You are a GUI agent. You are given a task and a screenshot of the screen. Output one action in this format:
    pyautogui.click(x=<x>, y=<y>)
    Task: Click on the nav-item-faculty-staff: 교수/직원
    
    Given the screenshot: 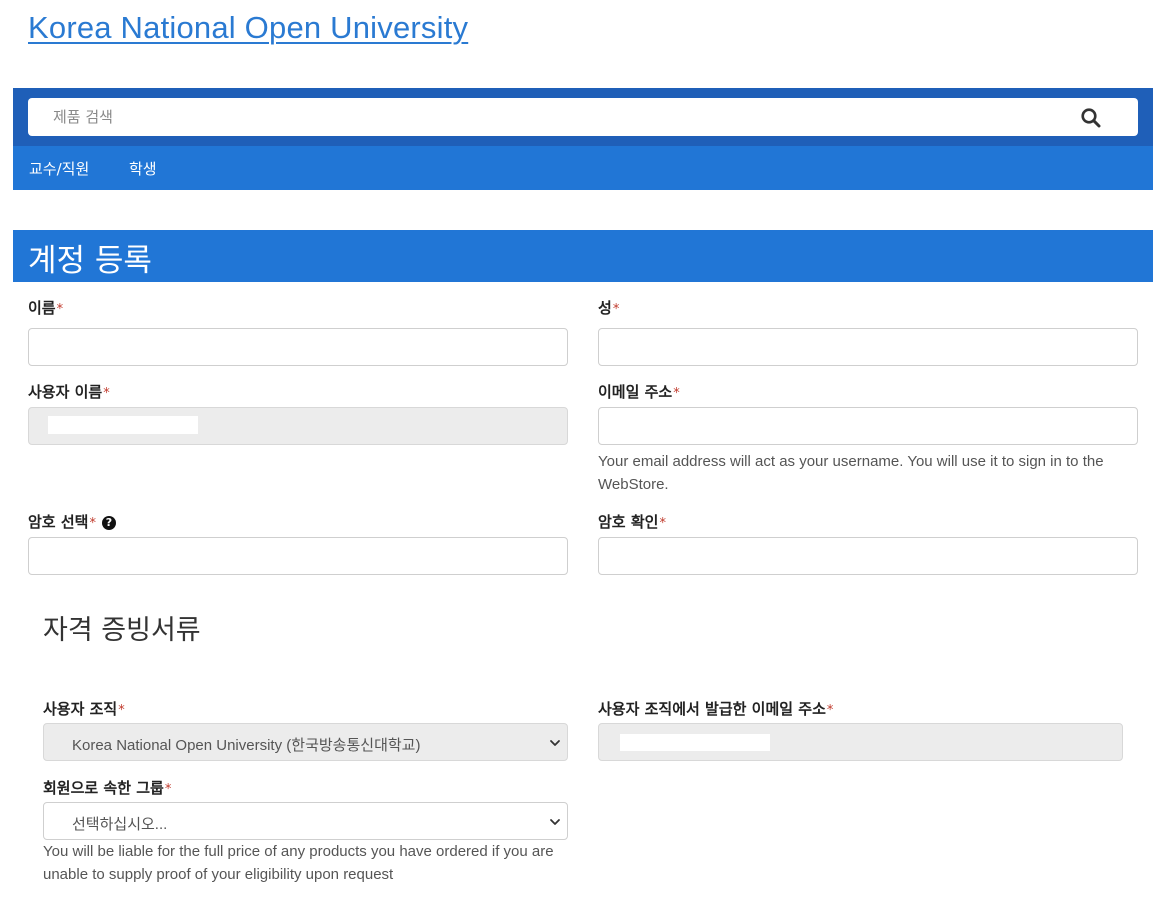 What is the action you would take?
    pyautogui.click(x=59, y=168)
    